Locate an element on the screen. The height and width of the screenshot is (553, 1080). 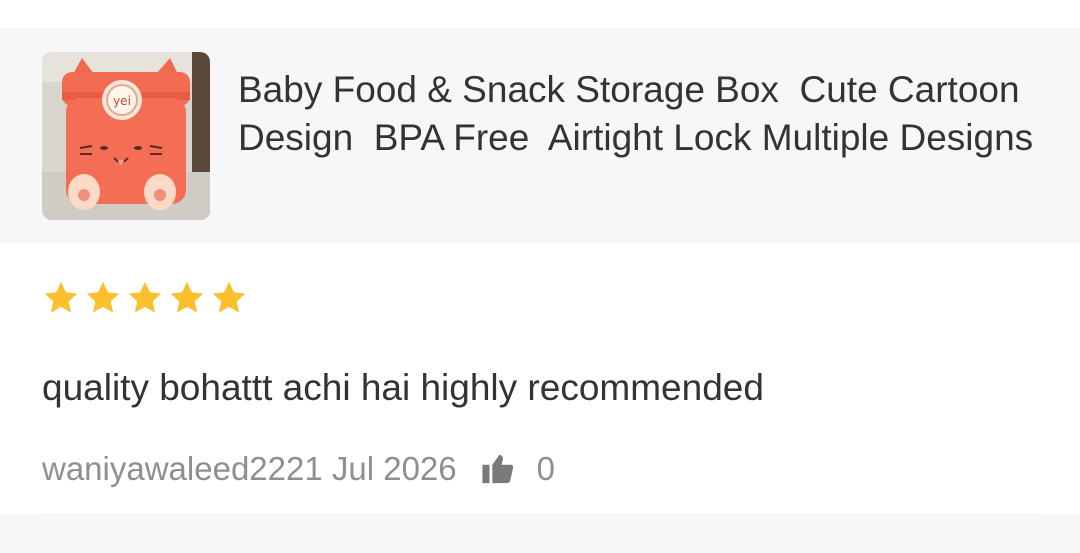
thumbs-up-icon is located at coordinates (498, 469).